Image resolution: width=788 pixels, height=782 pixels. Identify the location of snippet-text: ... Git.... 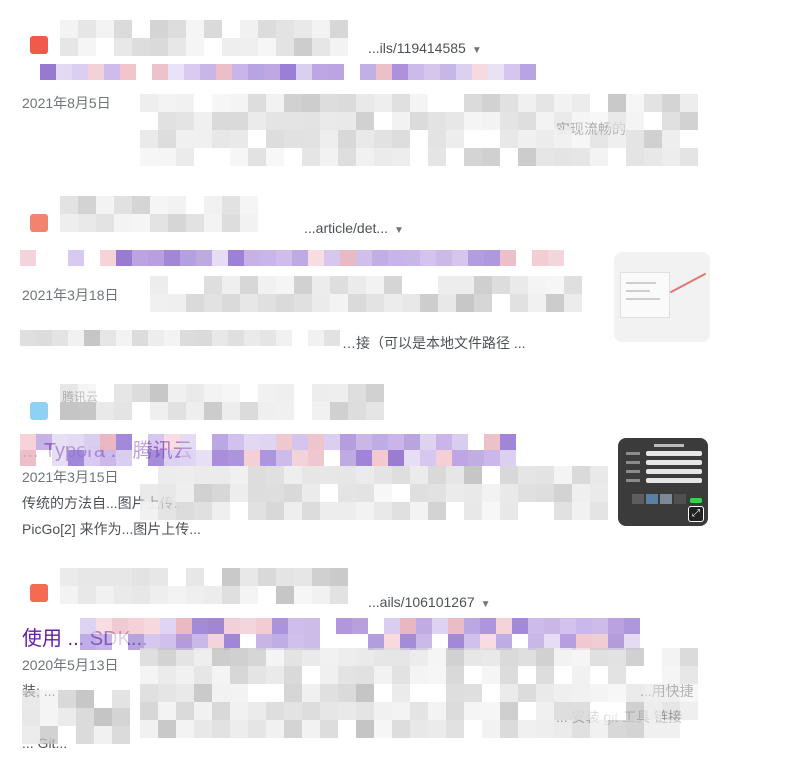
(45, 743).